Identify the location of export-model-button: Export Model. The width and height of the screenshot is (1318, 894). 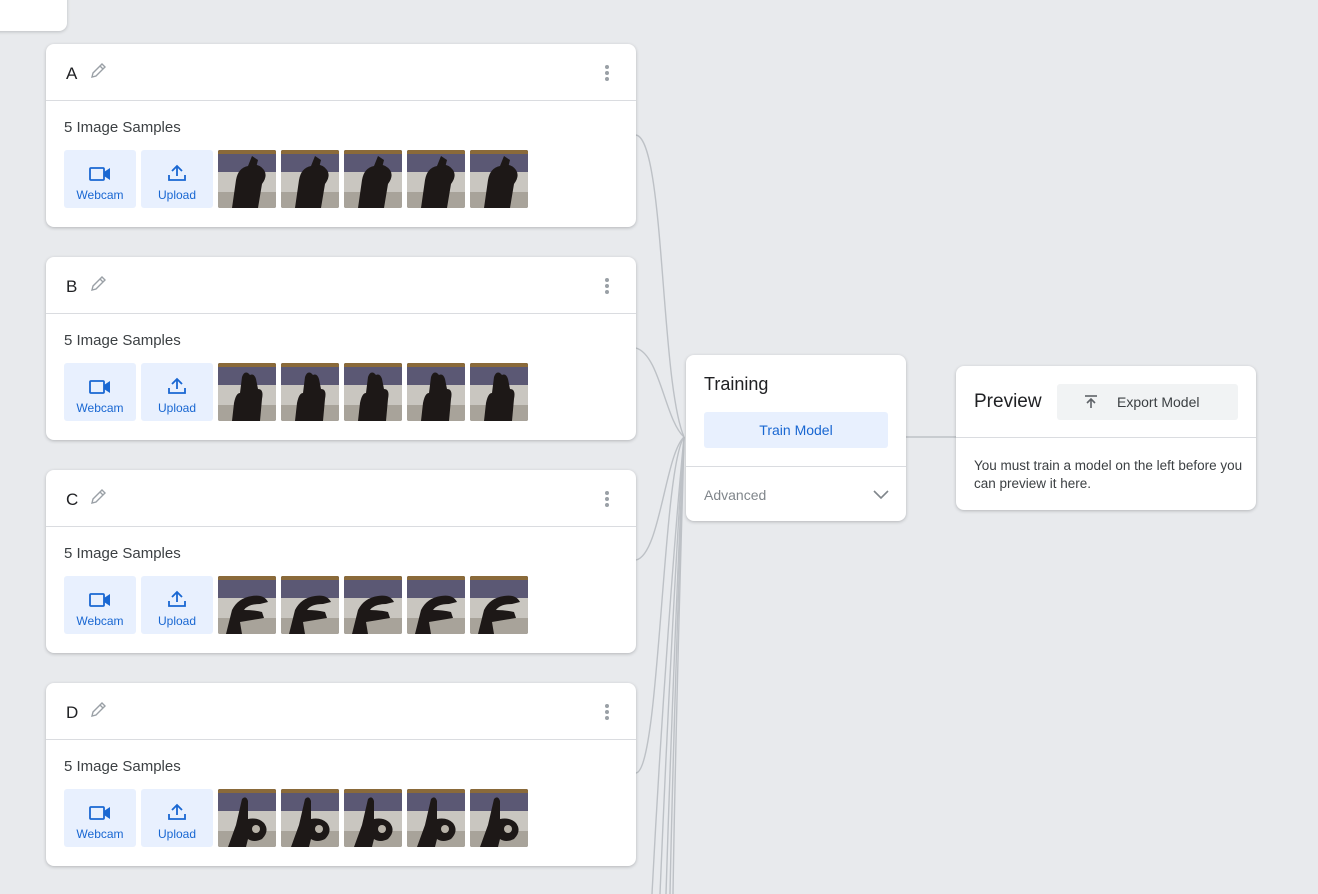
(1147, 402).